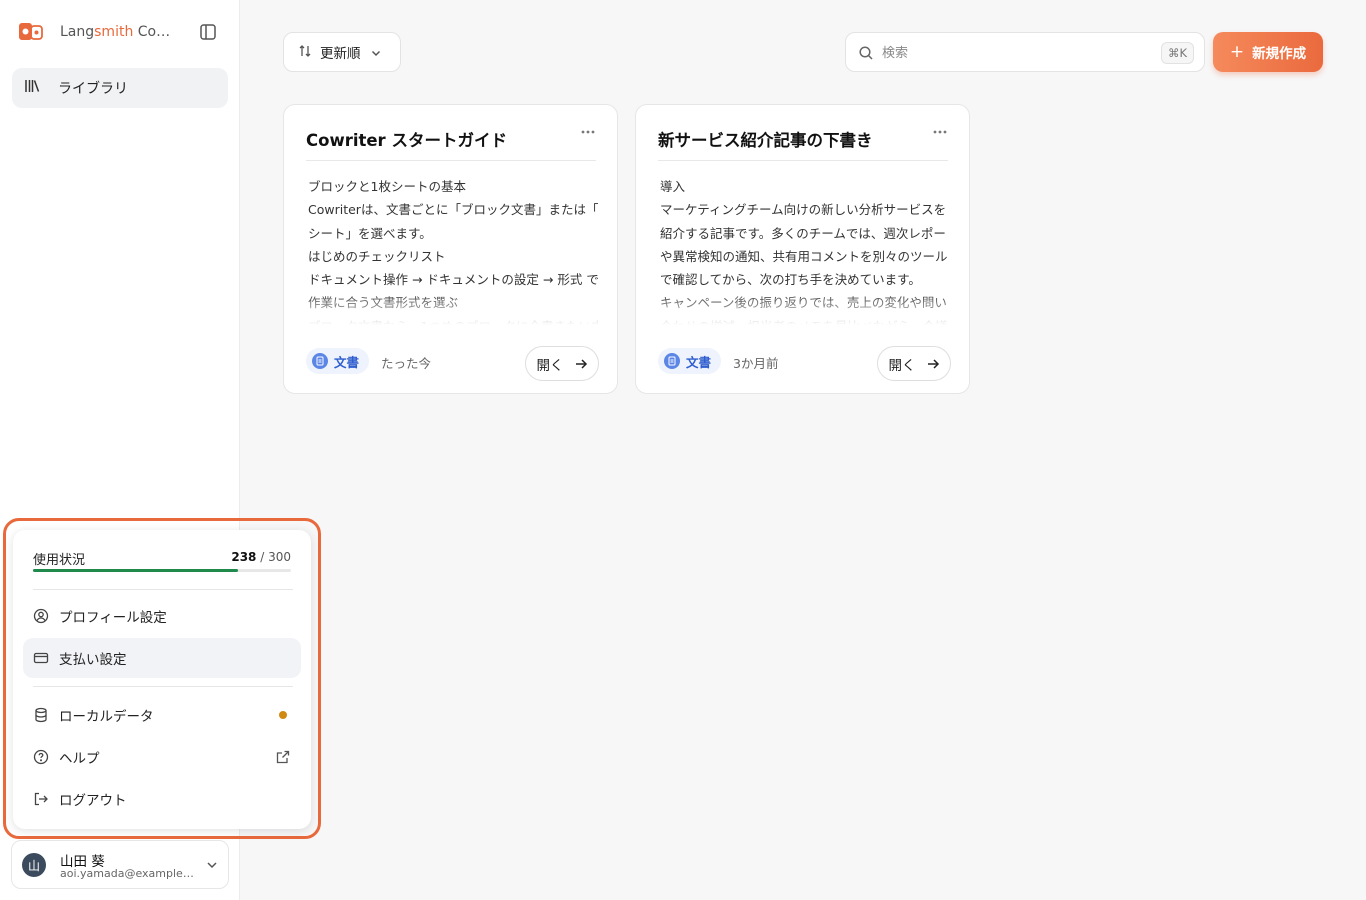 The width and height of the screenshot is (1366, 900). Describe the element at coordinates (453, 320) in the screenshot. I see `preview-line: ブロック文書なら、1つめのブロックに全書きたい内` at that location.